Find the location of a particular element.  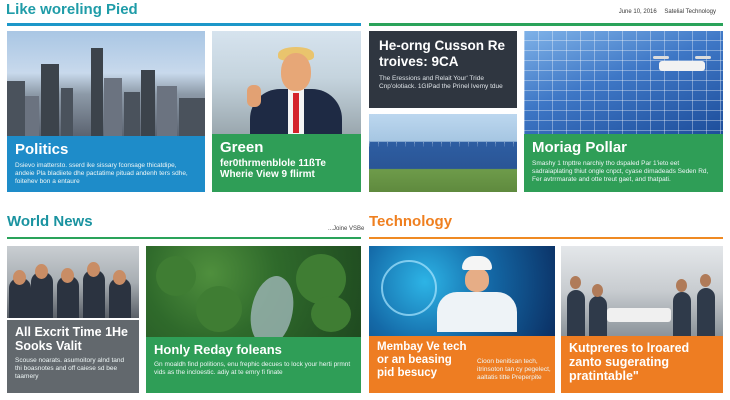

solar-title: Moriag Pollar is located at coordinates (623, 147).